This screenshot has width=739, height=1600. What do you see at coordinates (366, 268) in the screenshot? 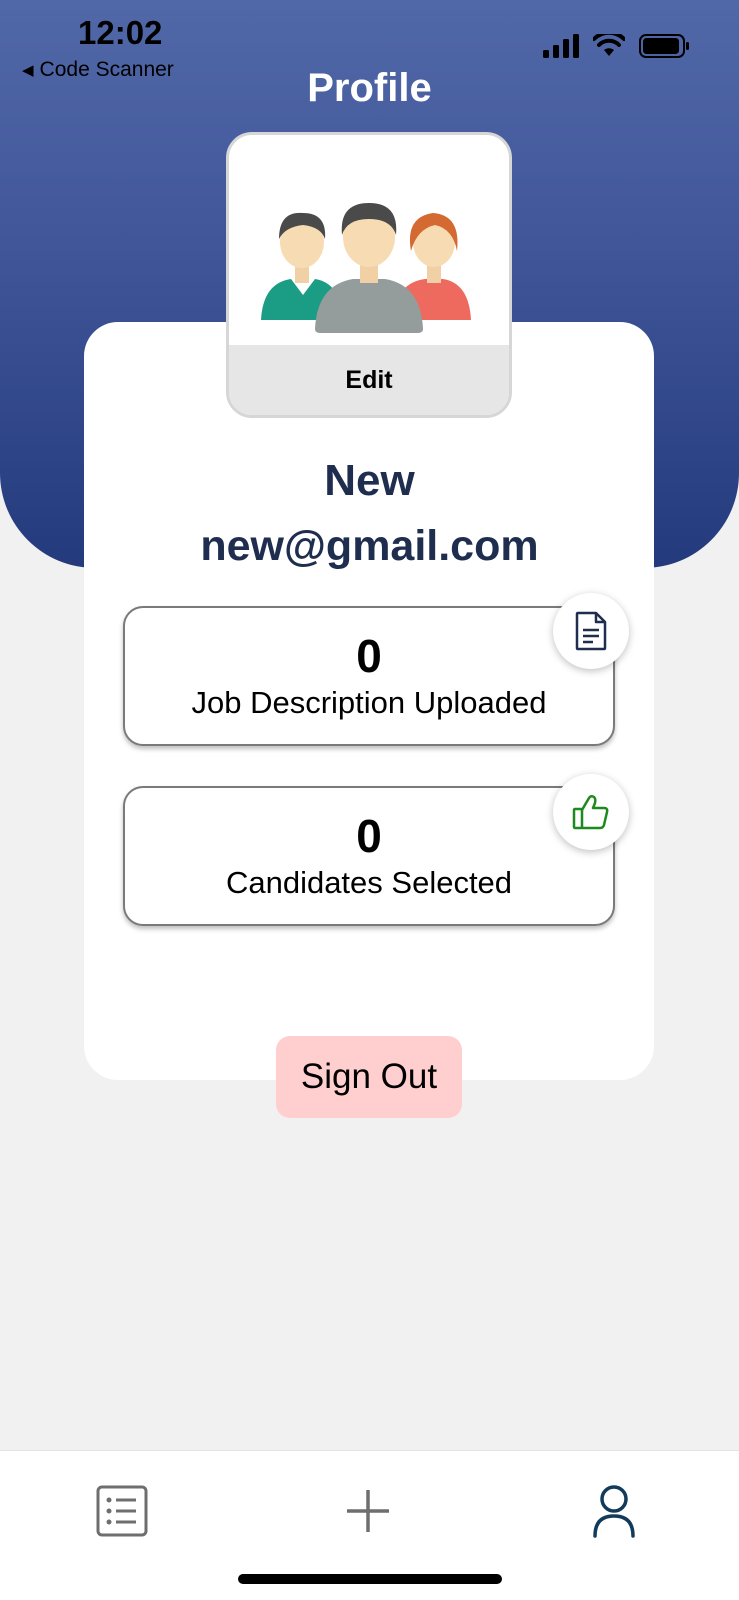
I see `people-group-avatar` at bounding box center [366, 268].